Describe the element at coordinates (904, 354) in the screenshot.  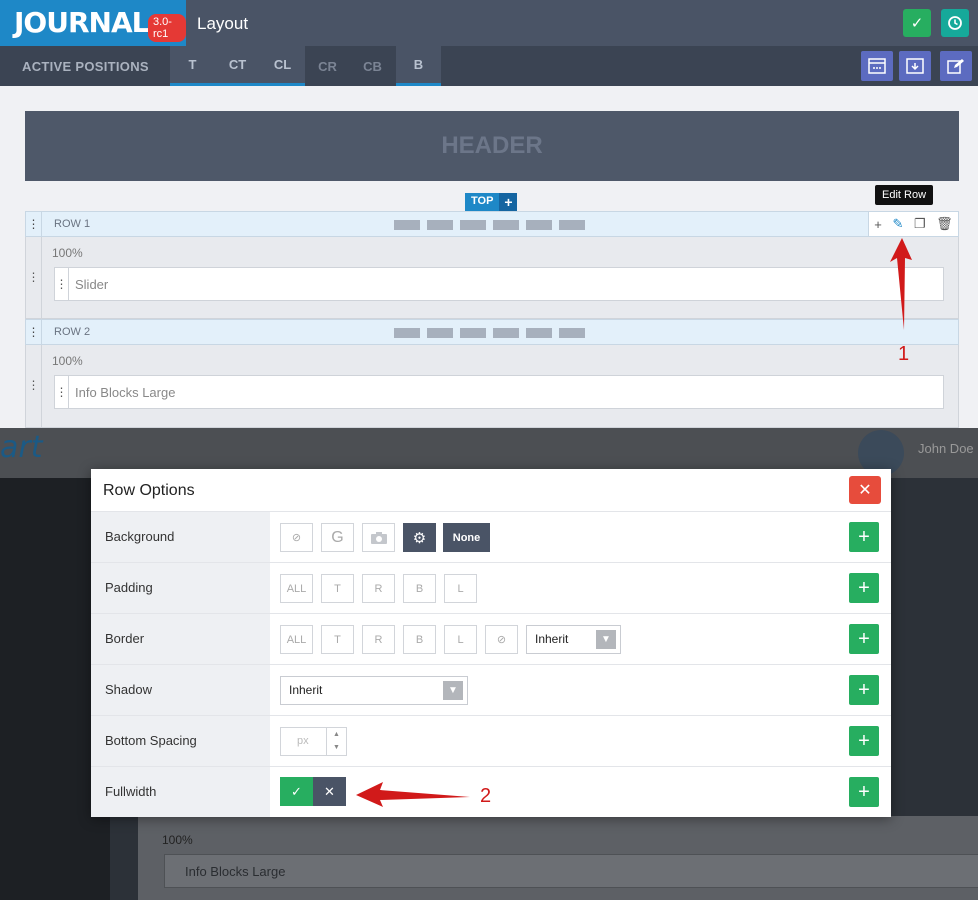
I see `annotation-number: 1` at that location.